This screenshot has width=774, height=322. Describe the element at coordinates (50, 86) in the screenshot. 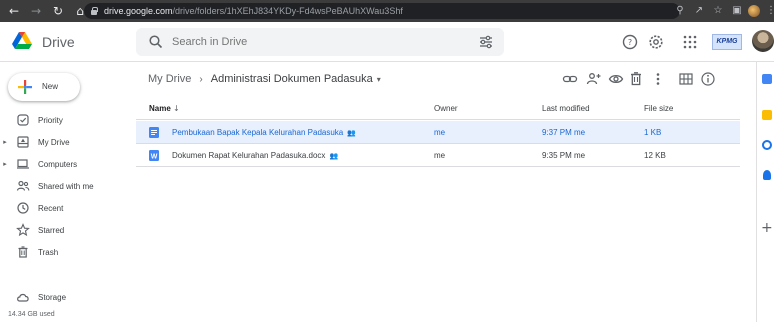

I see `new-button-label: New` at that location.